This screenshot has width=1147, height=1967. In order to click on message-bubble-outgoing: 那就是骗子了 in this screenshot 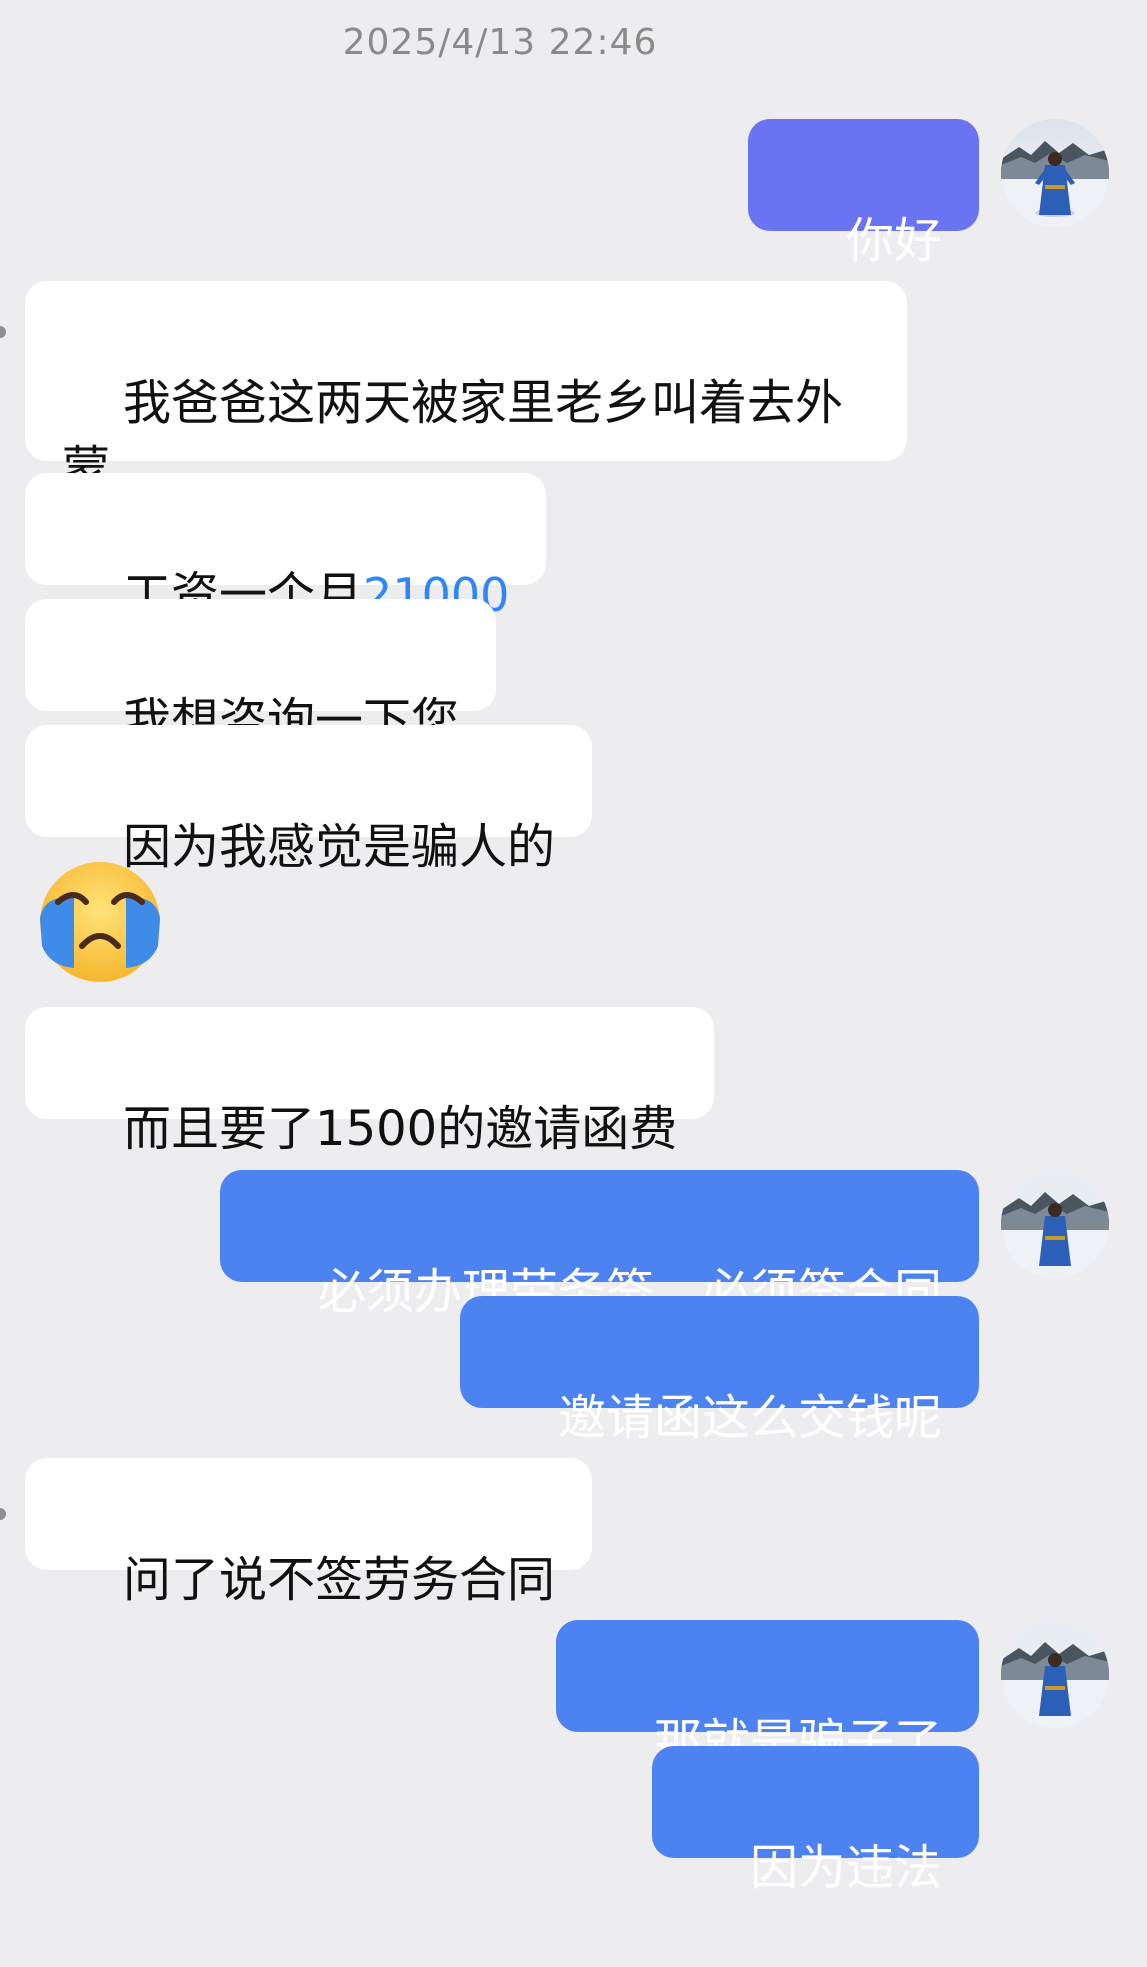, I will do `click(767, 1695)`.